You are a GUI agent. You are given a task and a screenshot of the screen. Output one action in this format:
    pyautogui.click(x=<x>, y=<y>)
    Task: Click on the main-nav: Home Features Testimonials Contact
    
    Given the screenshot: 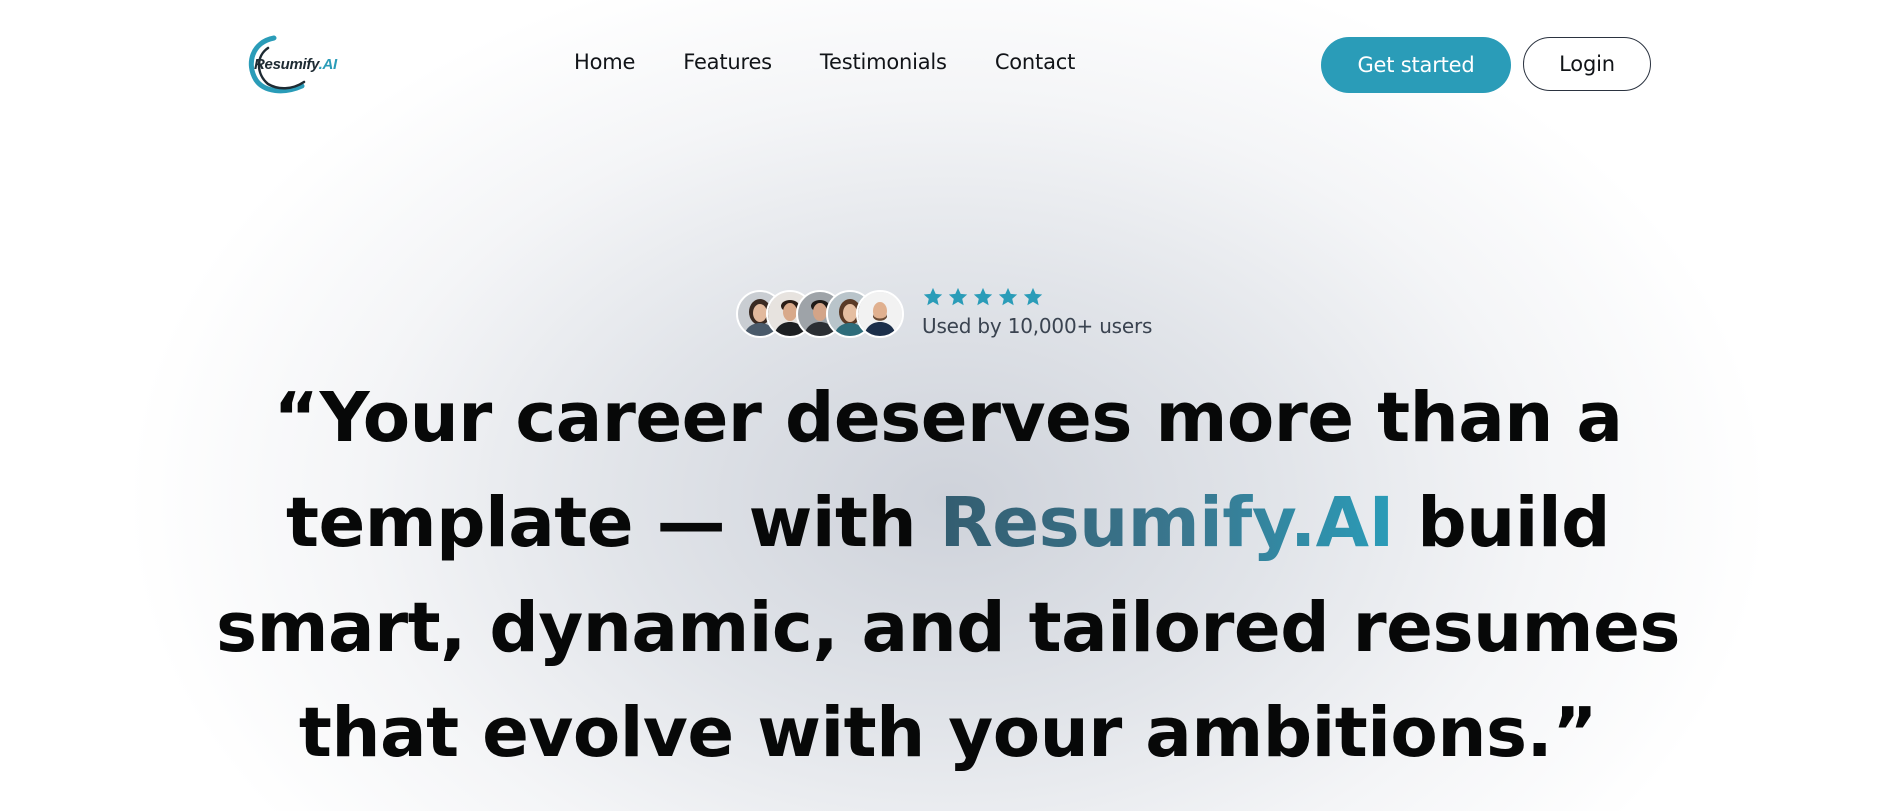 What is the action you would take?
    pyautogui.click(x=848, y=62)
    